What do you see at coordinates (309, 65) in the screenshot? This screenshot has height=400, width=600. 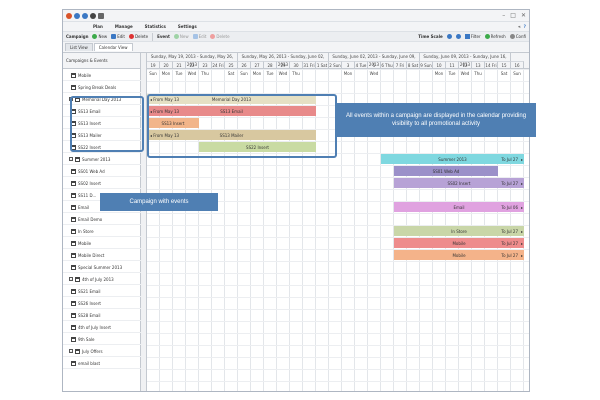 I see `day-header: 31 Fri` at bounding box center [309, 65].